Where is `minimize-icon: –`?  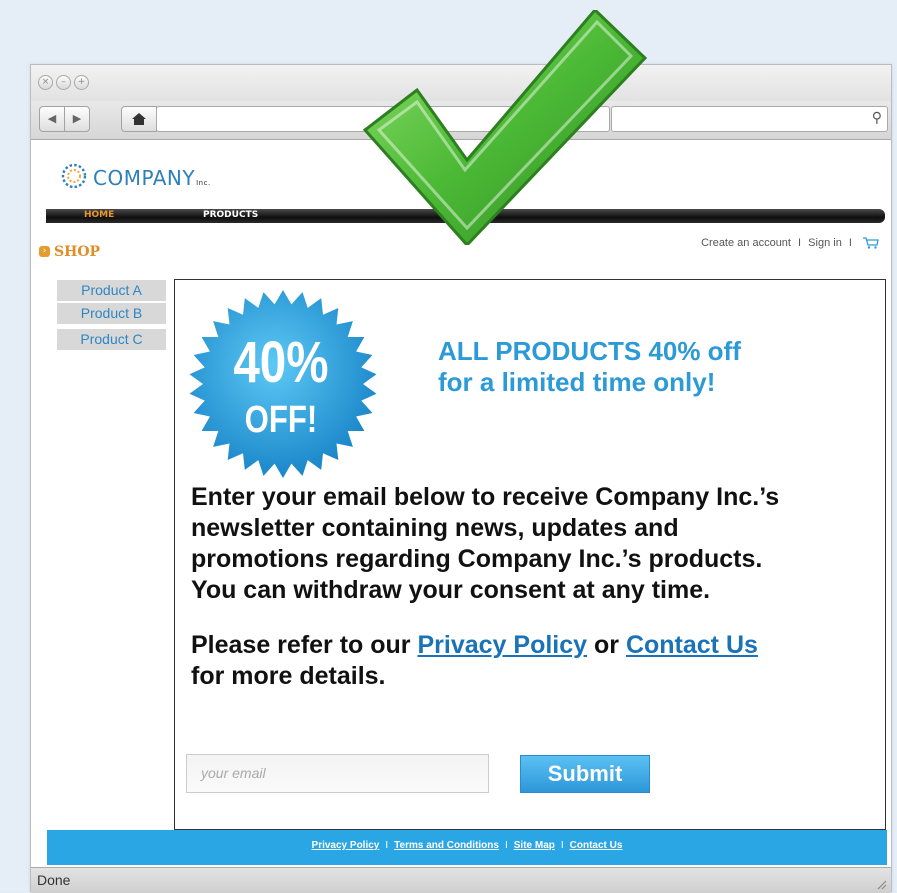 minimize-icon: – is located at coordinates (63, 82).